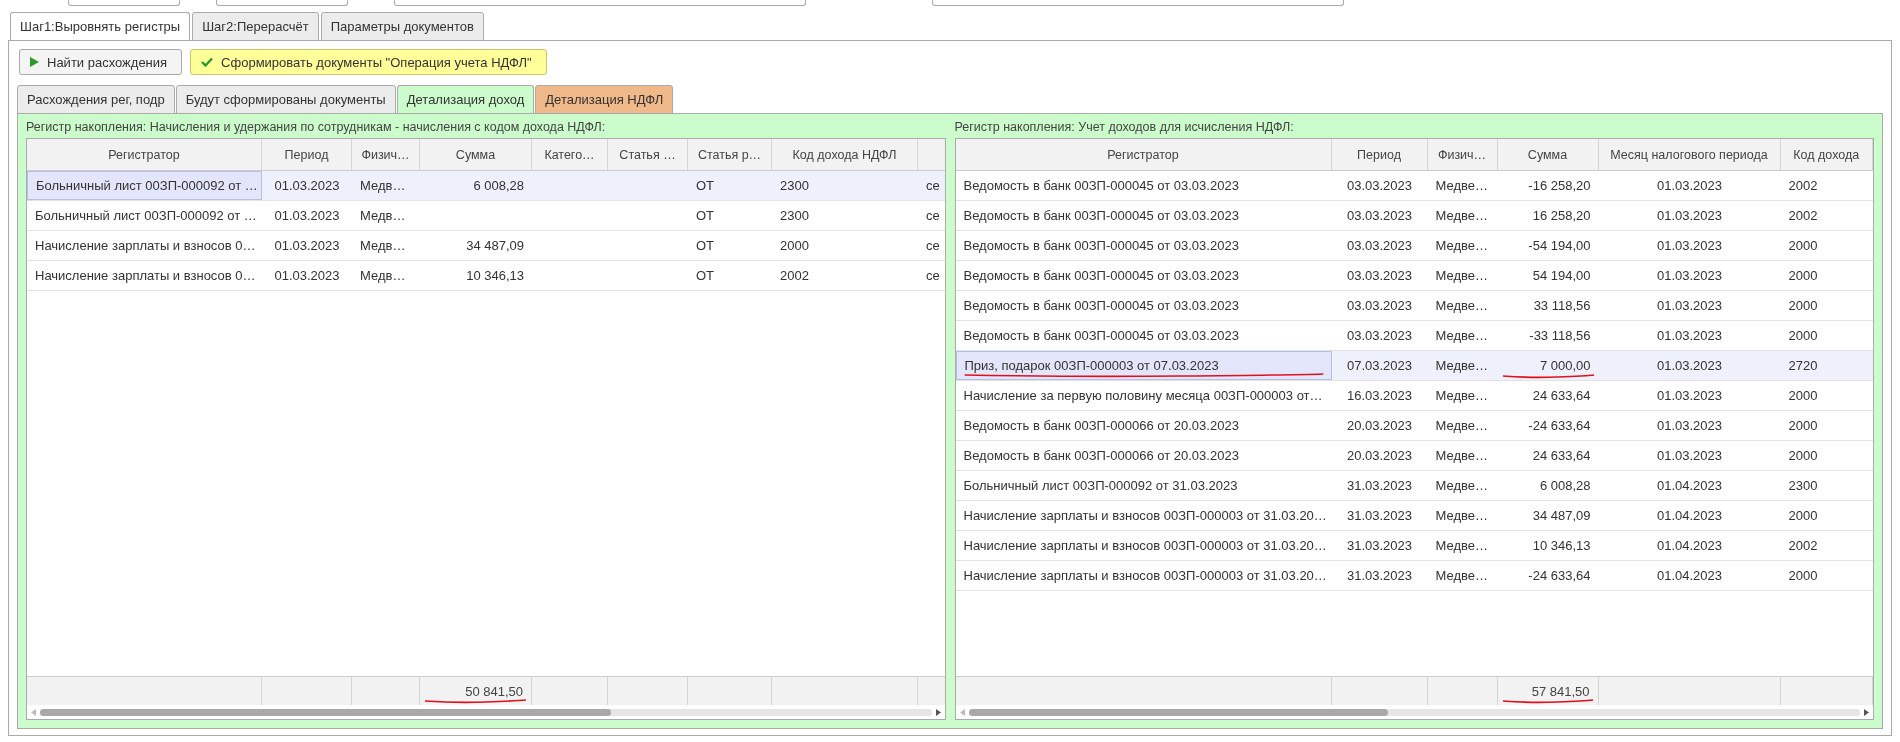 The height and width of the screenshot is (742, 1900). Describe the element at coordinates (100, 26) in the screenshot. I see `tab: Шаг1:Выровнять регистры` at that location.